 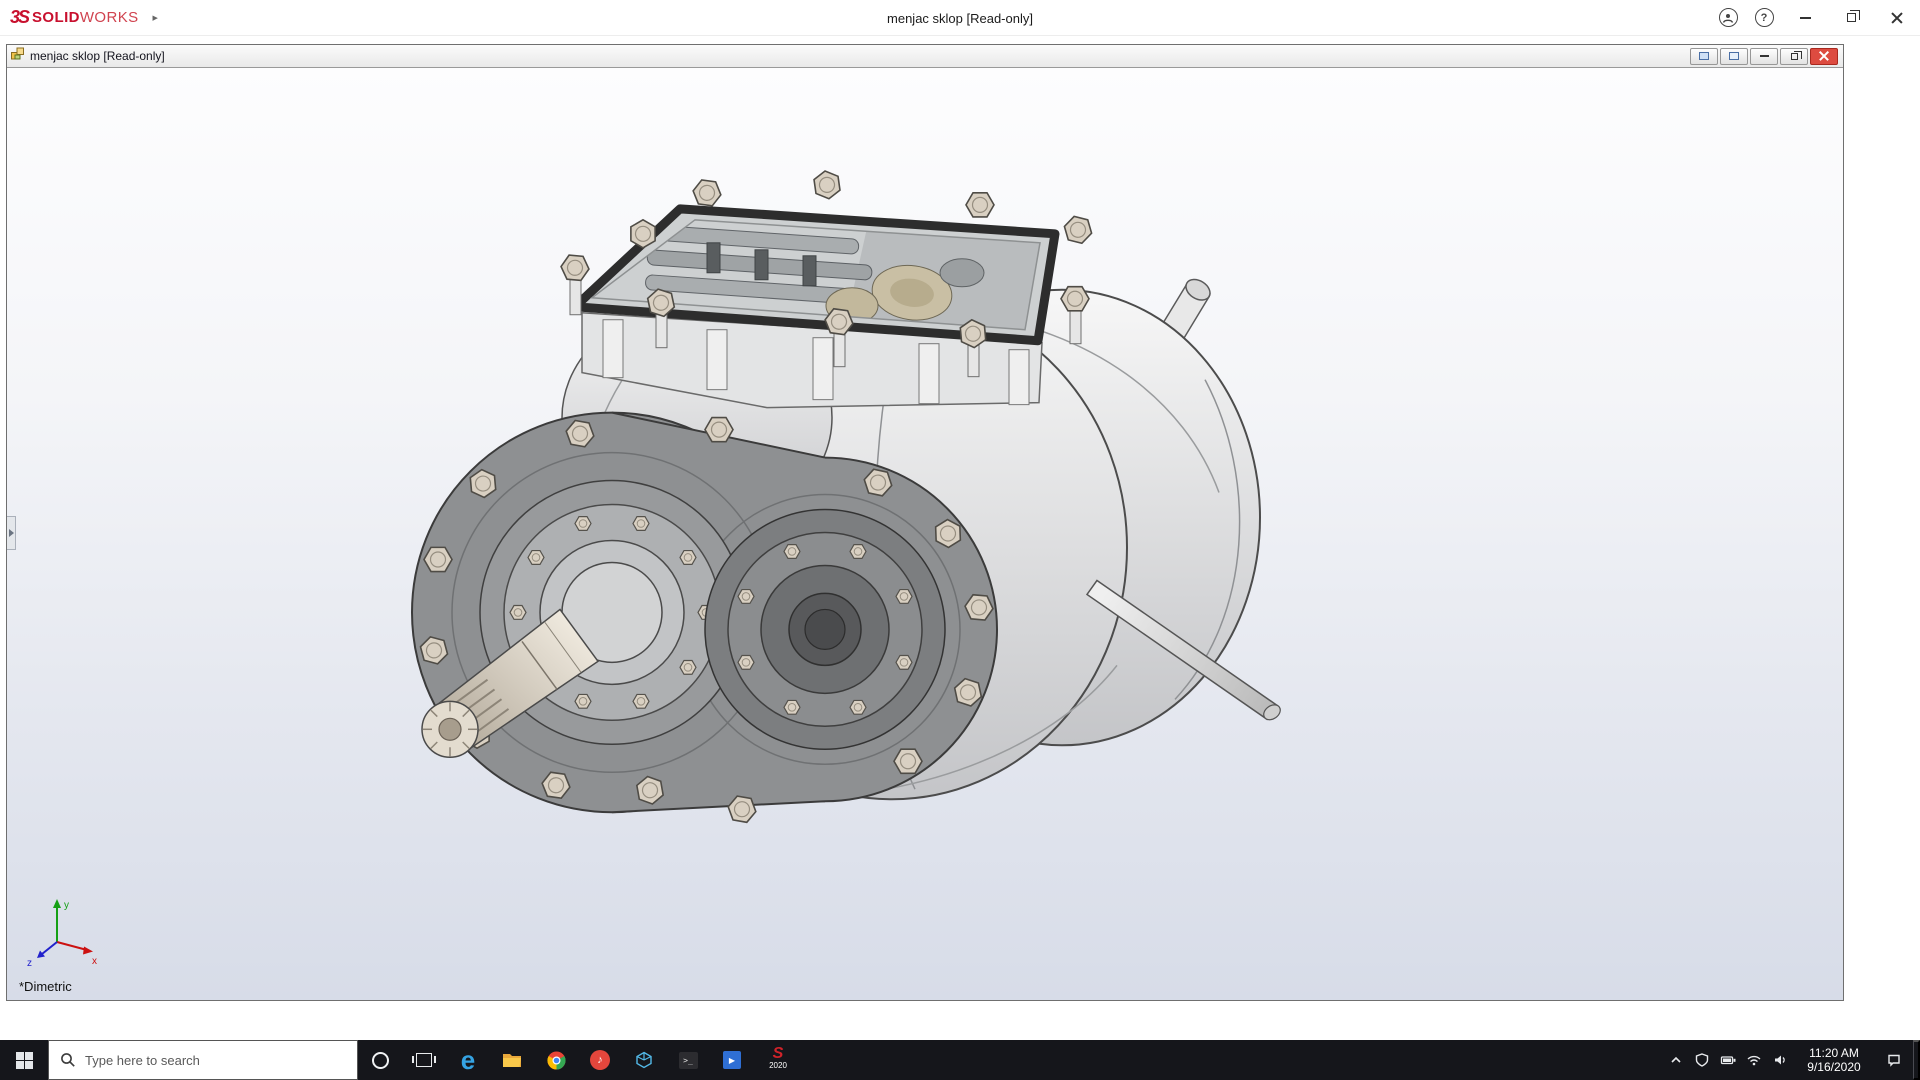 I want to click on clock-time: 11:20 AM, so click(x=1834, y=1053).